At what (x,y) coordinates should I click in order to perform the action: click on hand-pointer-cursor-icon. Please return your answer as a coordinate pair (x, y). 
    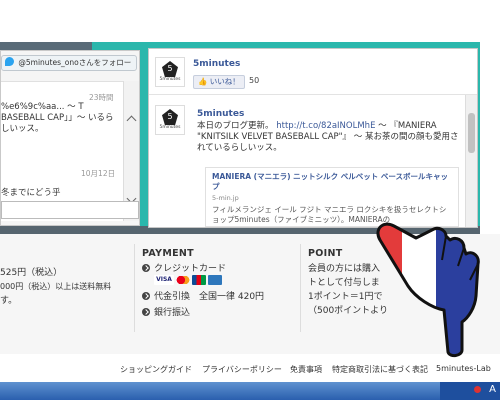
    Looking at the image, I should click on (428, 290).